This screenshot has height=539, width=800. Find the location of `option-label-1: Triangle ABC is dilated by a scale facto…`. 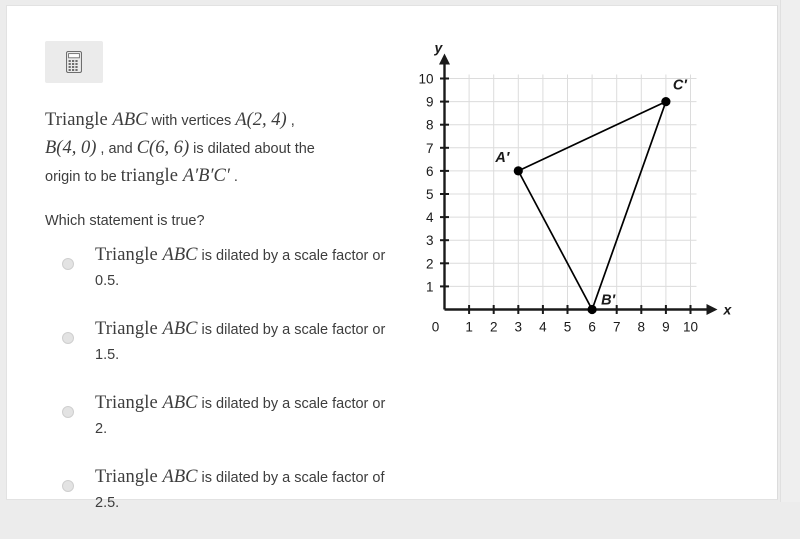

option-label-1: Triangle ABC is dilated by a scale facto… is located at coordinates (245, 342).